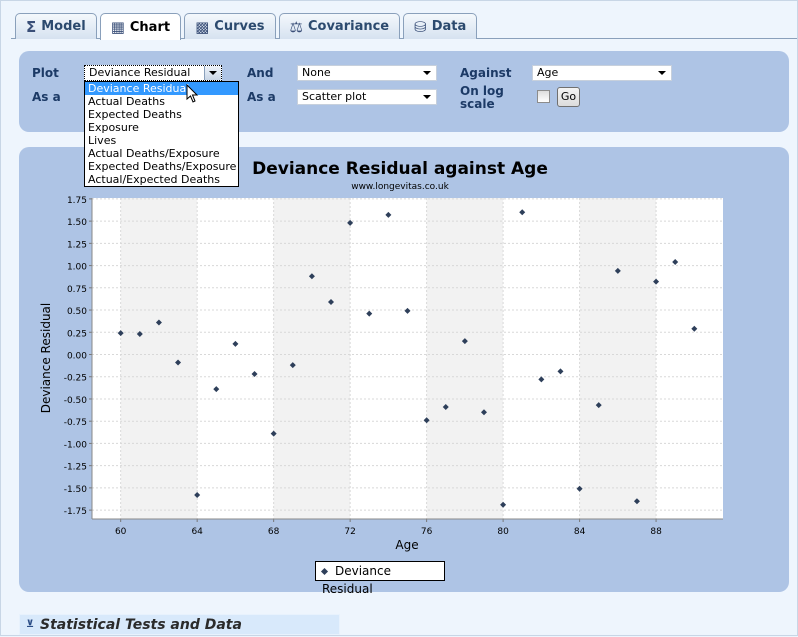 This screenshot has height=637, width=798. What do you see at coordinates (161, 114) in the screenshot?
I see `dropdown-option: Expected Deaths` at bounding box center [161, 114].